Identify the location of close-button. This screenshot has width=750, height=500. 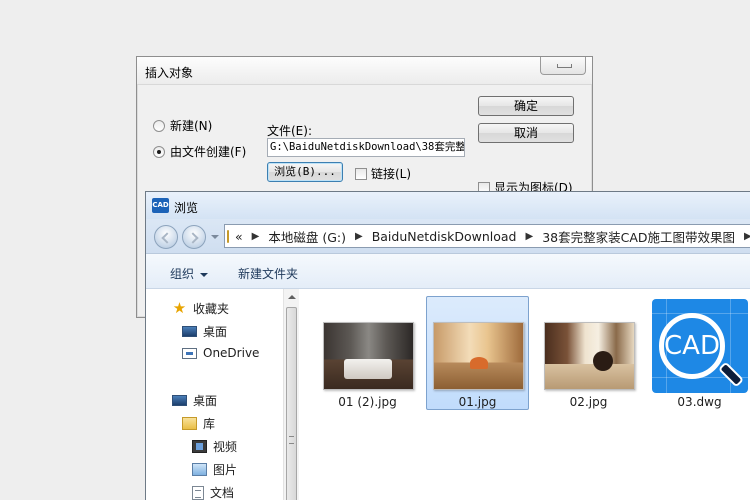
(563, 66).